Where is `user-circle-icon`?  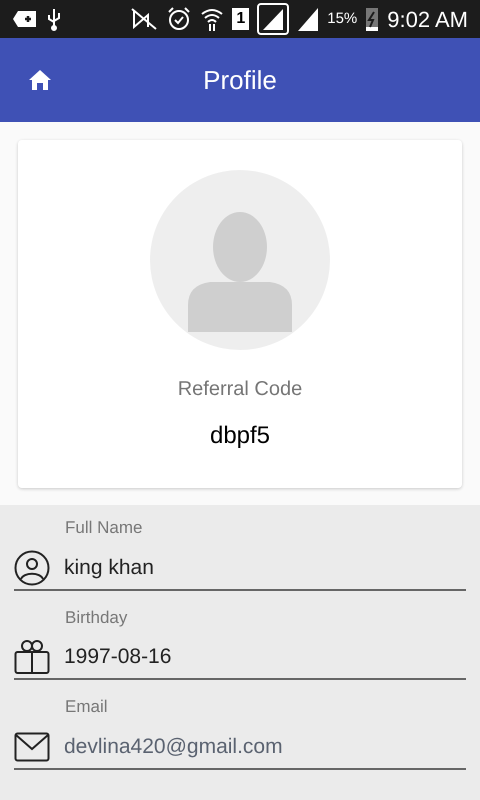
user-circle-icon is located at coordinates (32, 568).